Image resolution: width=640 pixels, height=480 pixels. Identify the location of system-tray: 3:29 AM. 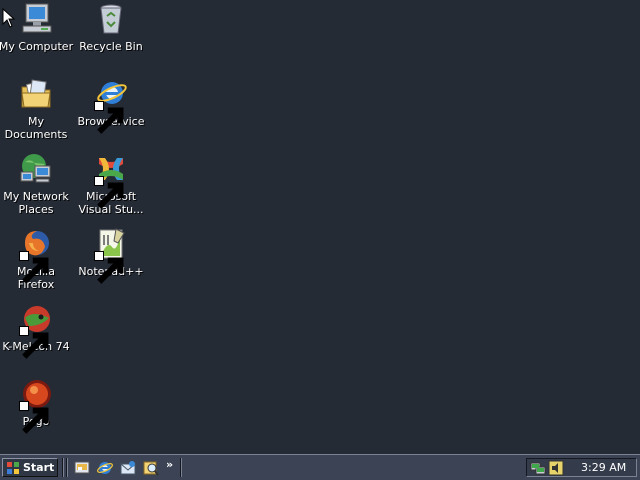
(581, 467).